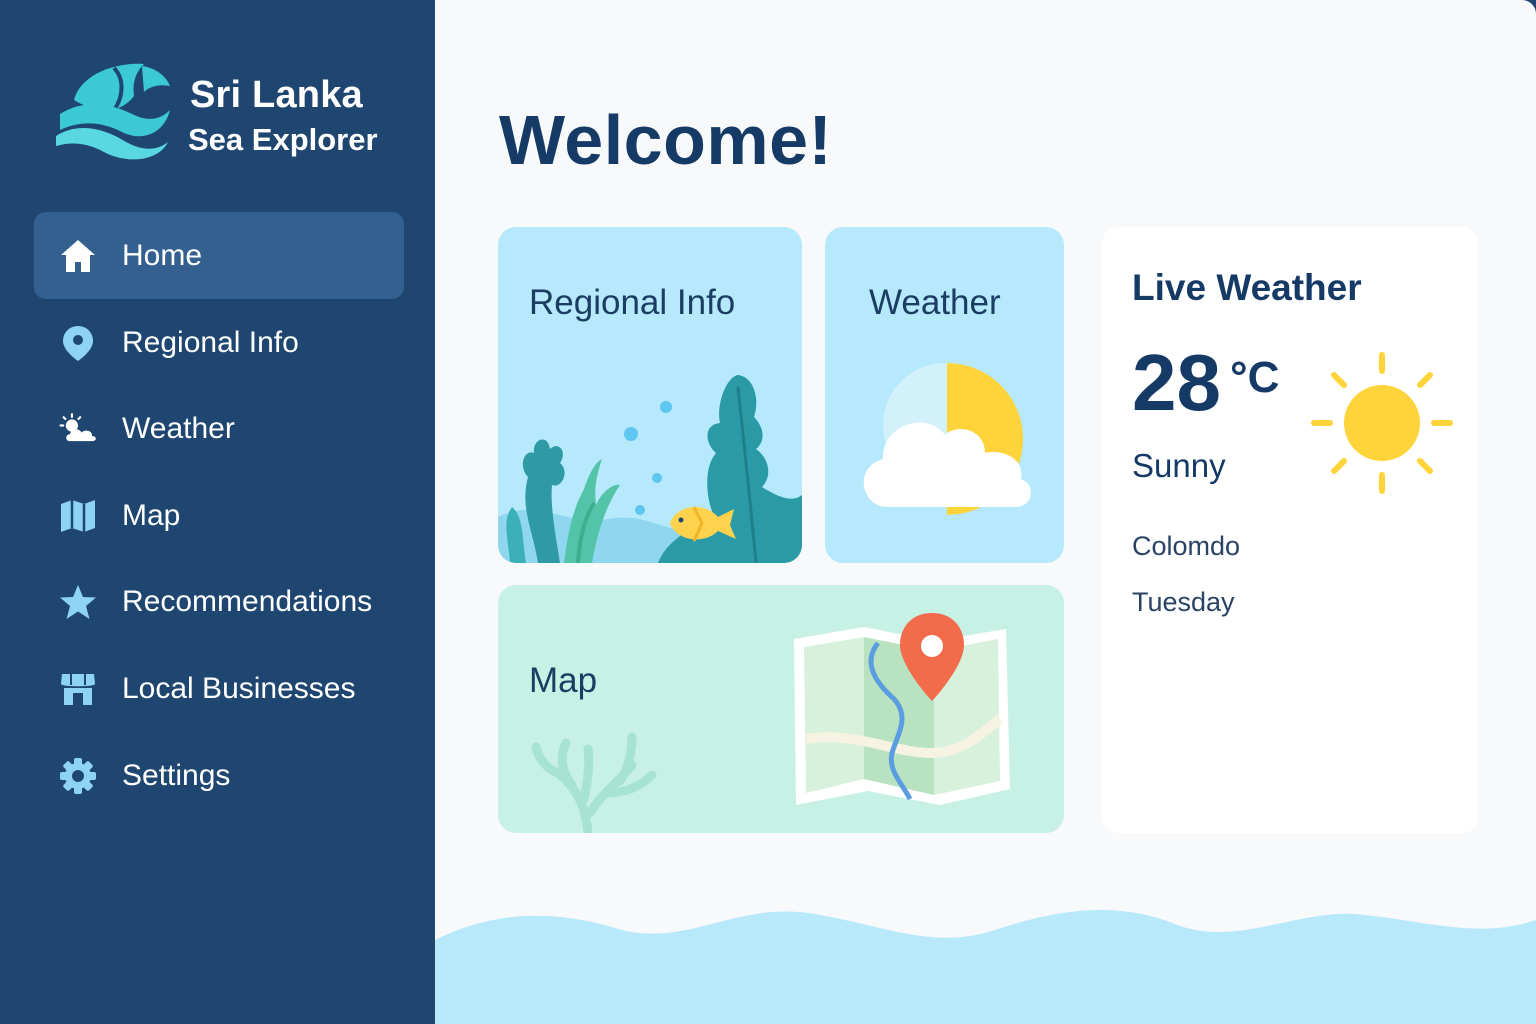 The height and width of the screenshot is (1024, 1536). What do you see at coordinates (78, 602) in the screenshot?
I see `star-icon` at bounding box center [78, 602].